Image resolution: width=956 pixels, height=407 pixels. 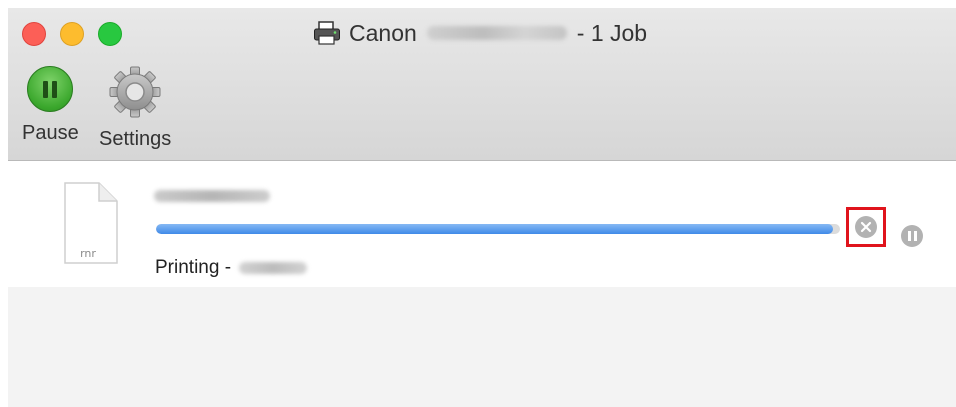 I want to click on settings-button: Settings, so click(x=135, y=108).